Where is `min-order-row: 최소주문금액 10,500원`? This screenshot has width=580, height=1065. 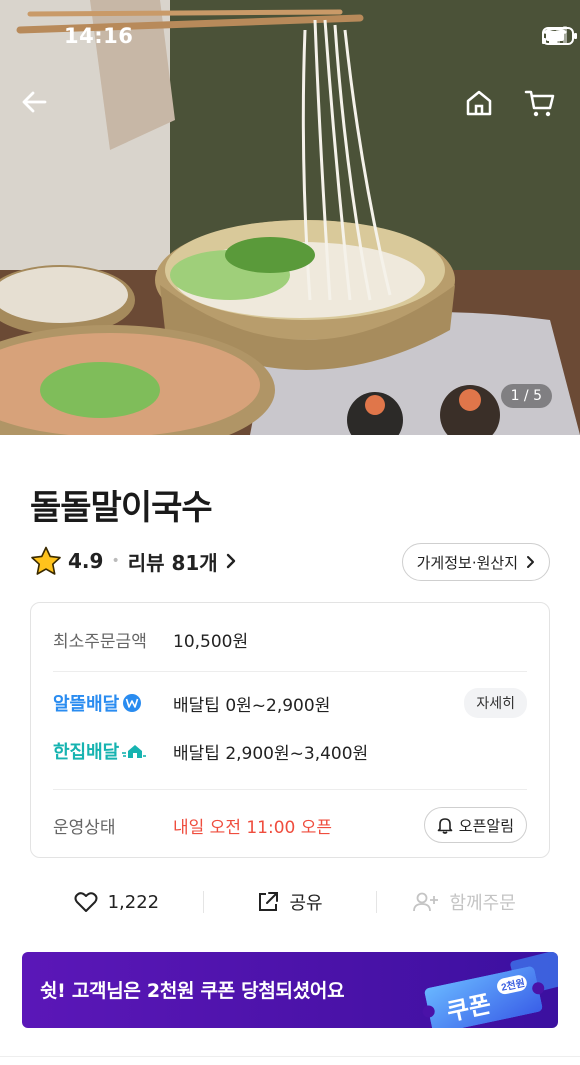 min-order-row: 최소주문금액 10,500원 is located at coordinates (290, 639).